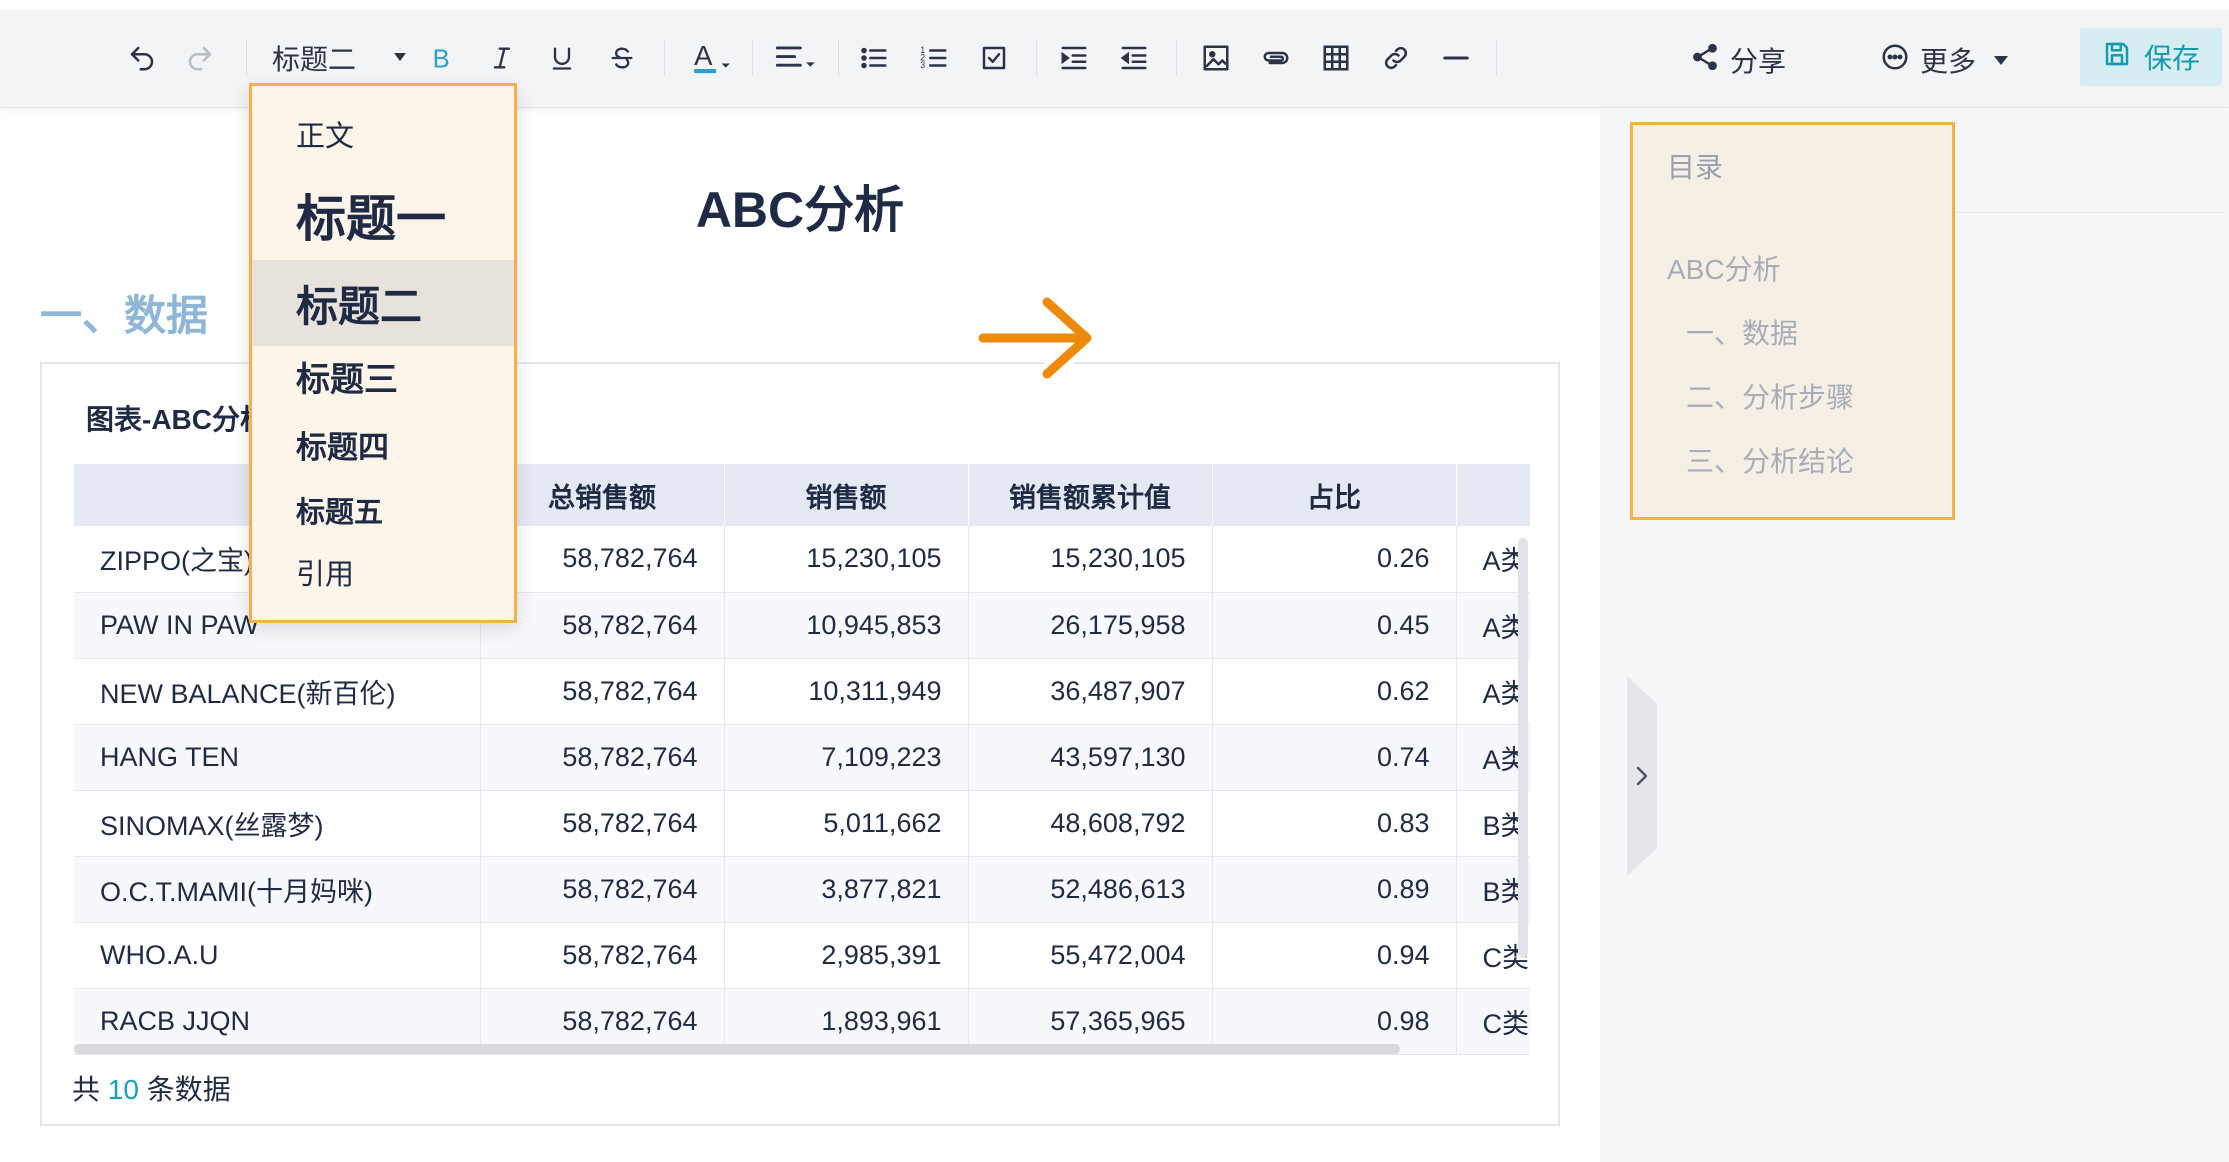 This screenshot has width=2229, height=1162. Describe the element at coordinates (1336, 58) in the screenshot. I see `table-icon` at that location.